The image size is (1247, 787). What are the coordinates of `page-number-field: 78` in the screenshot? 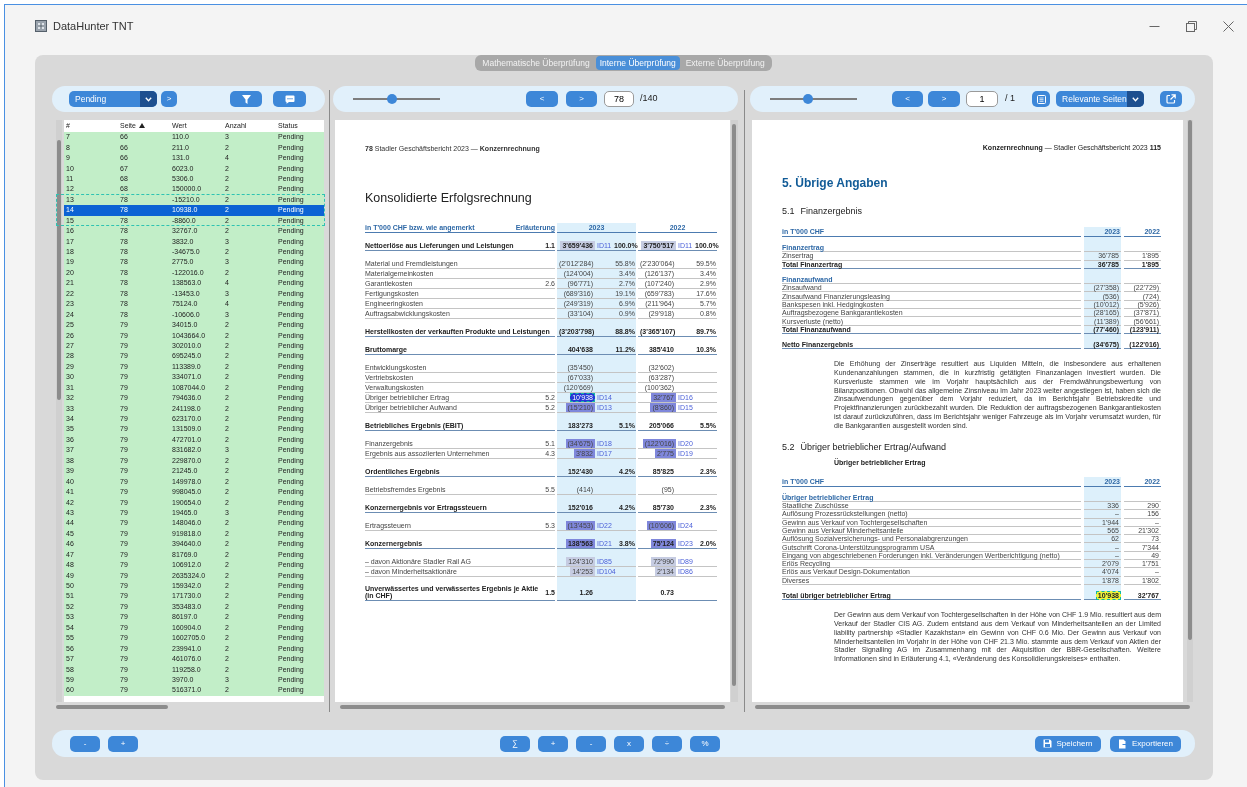 It's located at (619, 99).